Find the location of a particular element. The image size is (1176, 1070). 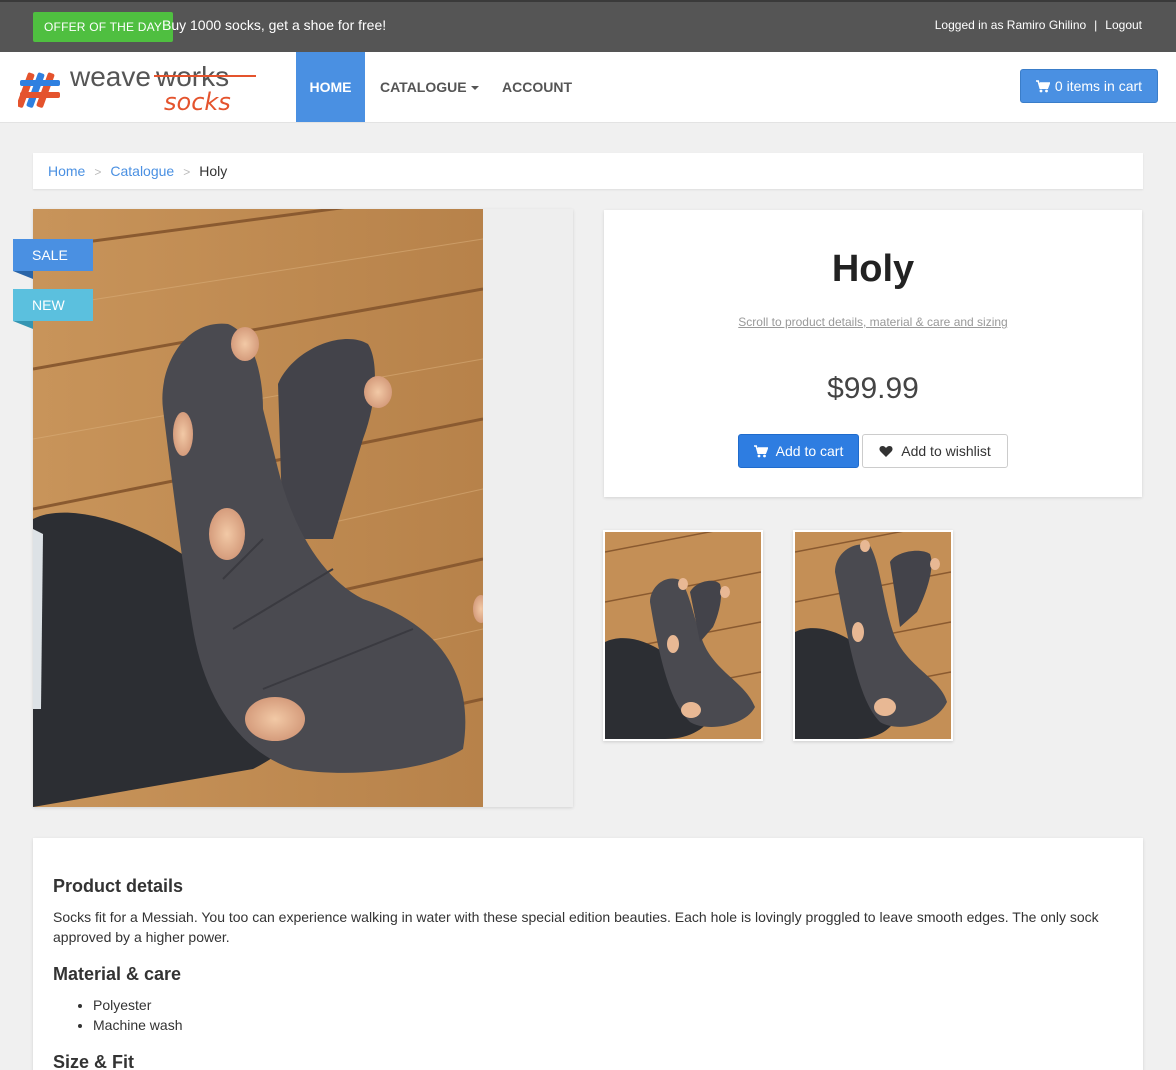

breadcrumb-current: Holy is located at coordinates (213, 171).